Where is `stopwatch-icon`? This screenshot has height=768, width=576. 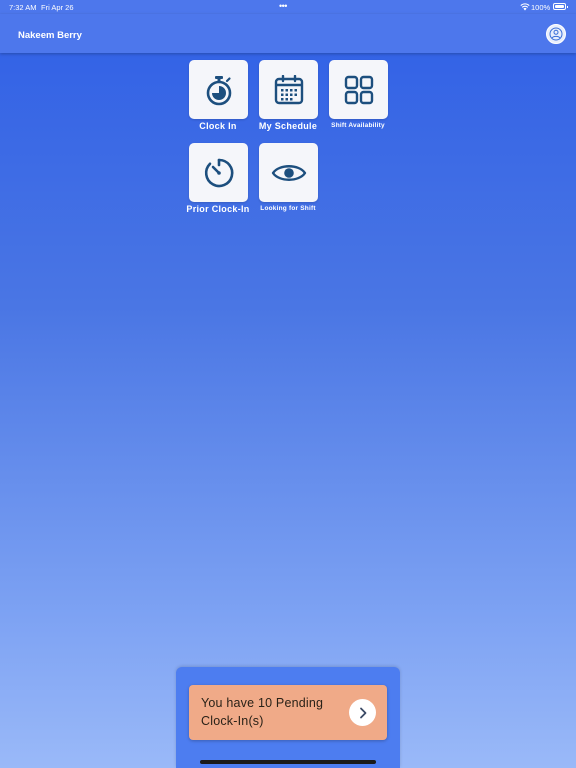 stopwatch-icon is located at coordinates (218, 90).